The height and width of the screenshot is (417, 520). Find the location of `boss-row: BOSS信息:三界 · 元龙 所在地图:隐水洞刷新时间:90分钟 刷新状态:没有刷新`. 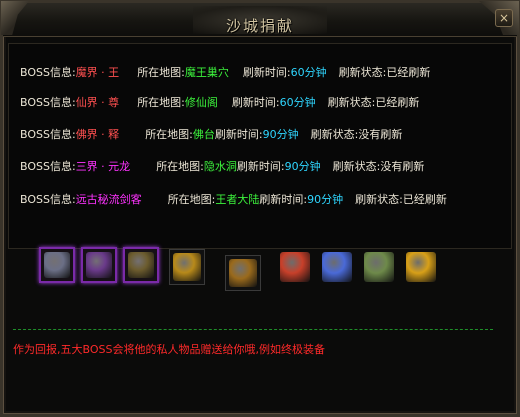

boss-row: BOSS信息:三界 · 元龙 所在地图:隐水洞刷新时间:90分钟 刷新状态:没有刷新 is located at coordinates (222, 167).